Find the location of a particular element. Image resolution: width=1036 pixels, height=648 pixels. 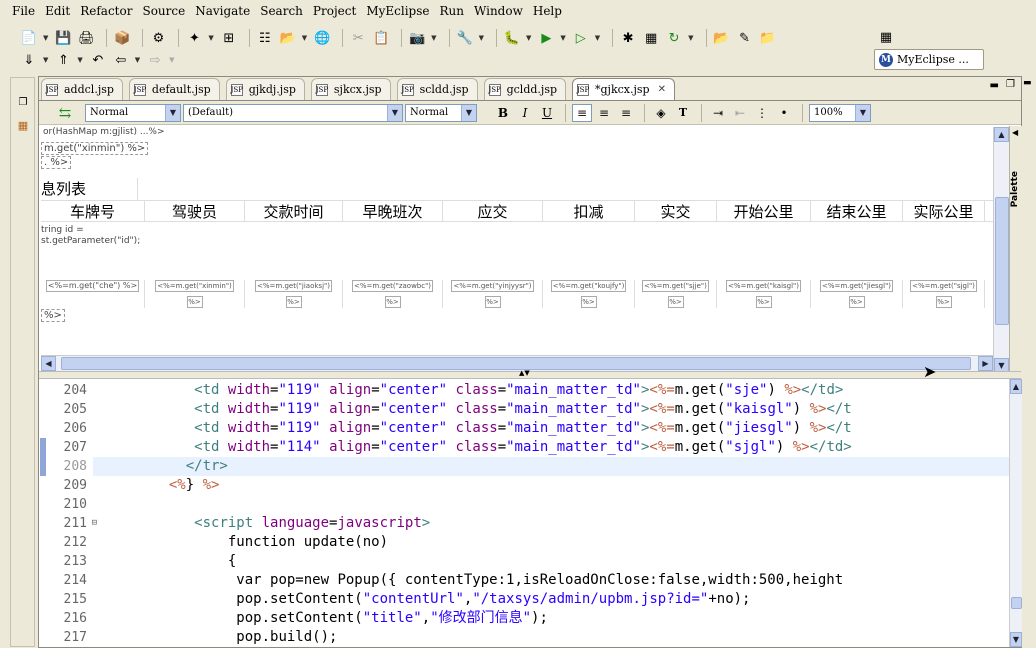

code-line: { is located at coordinates (551, 561).